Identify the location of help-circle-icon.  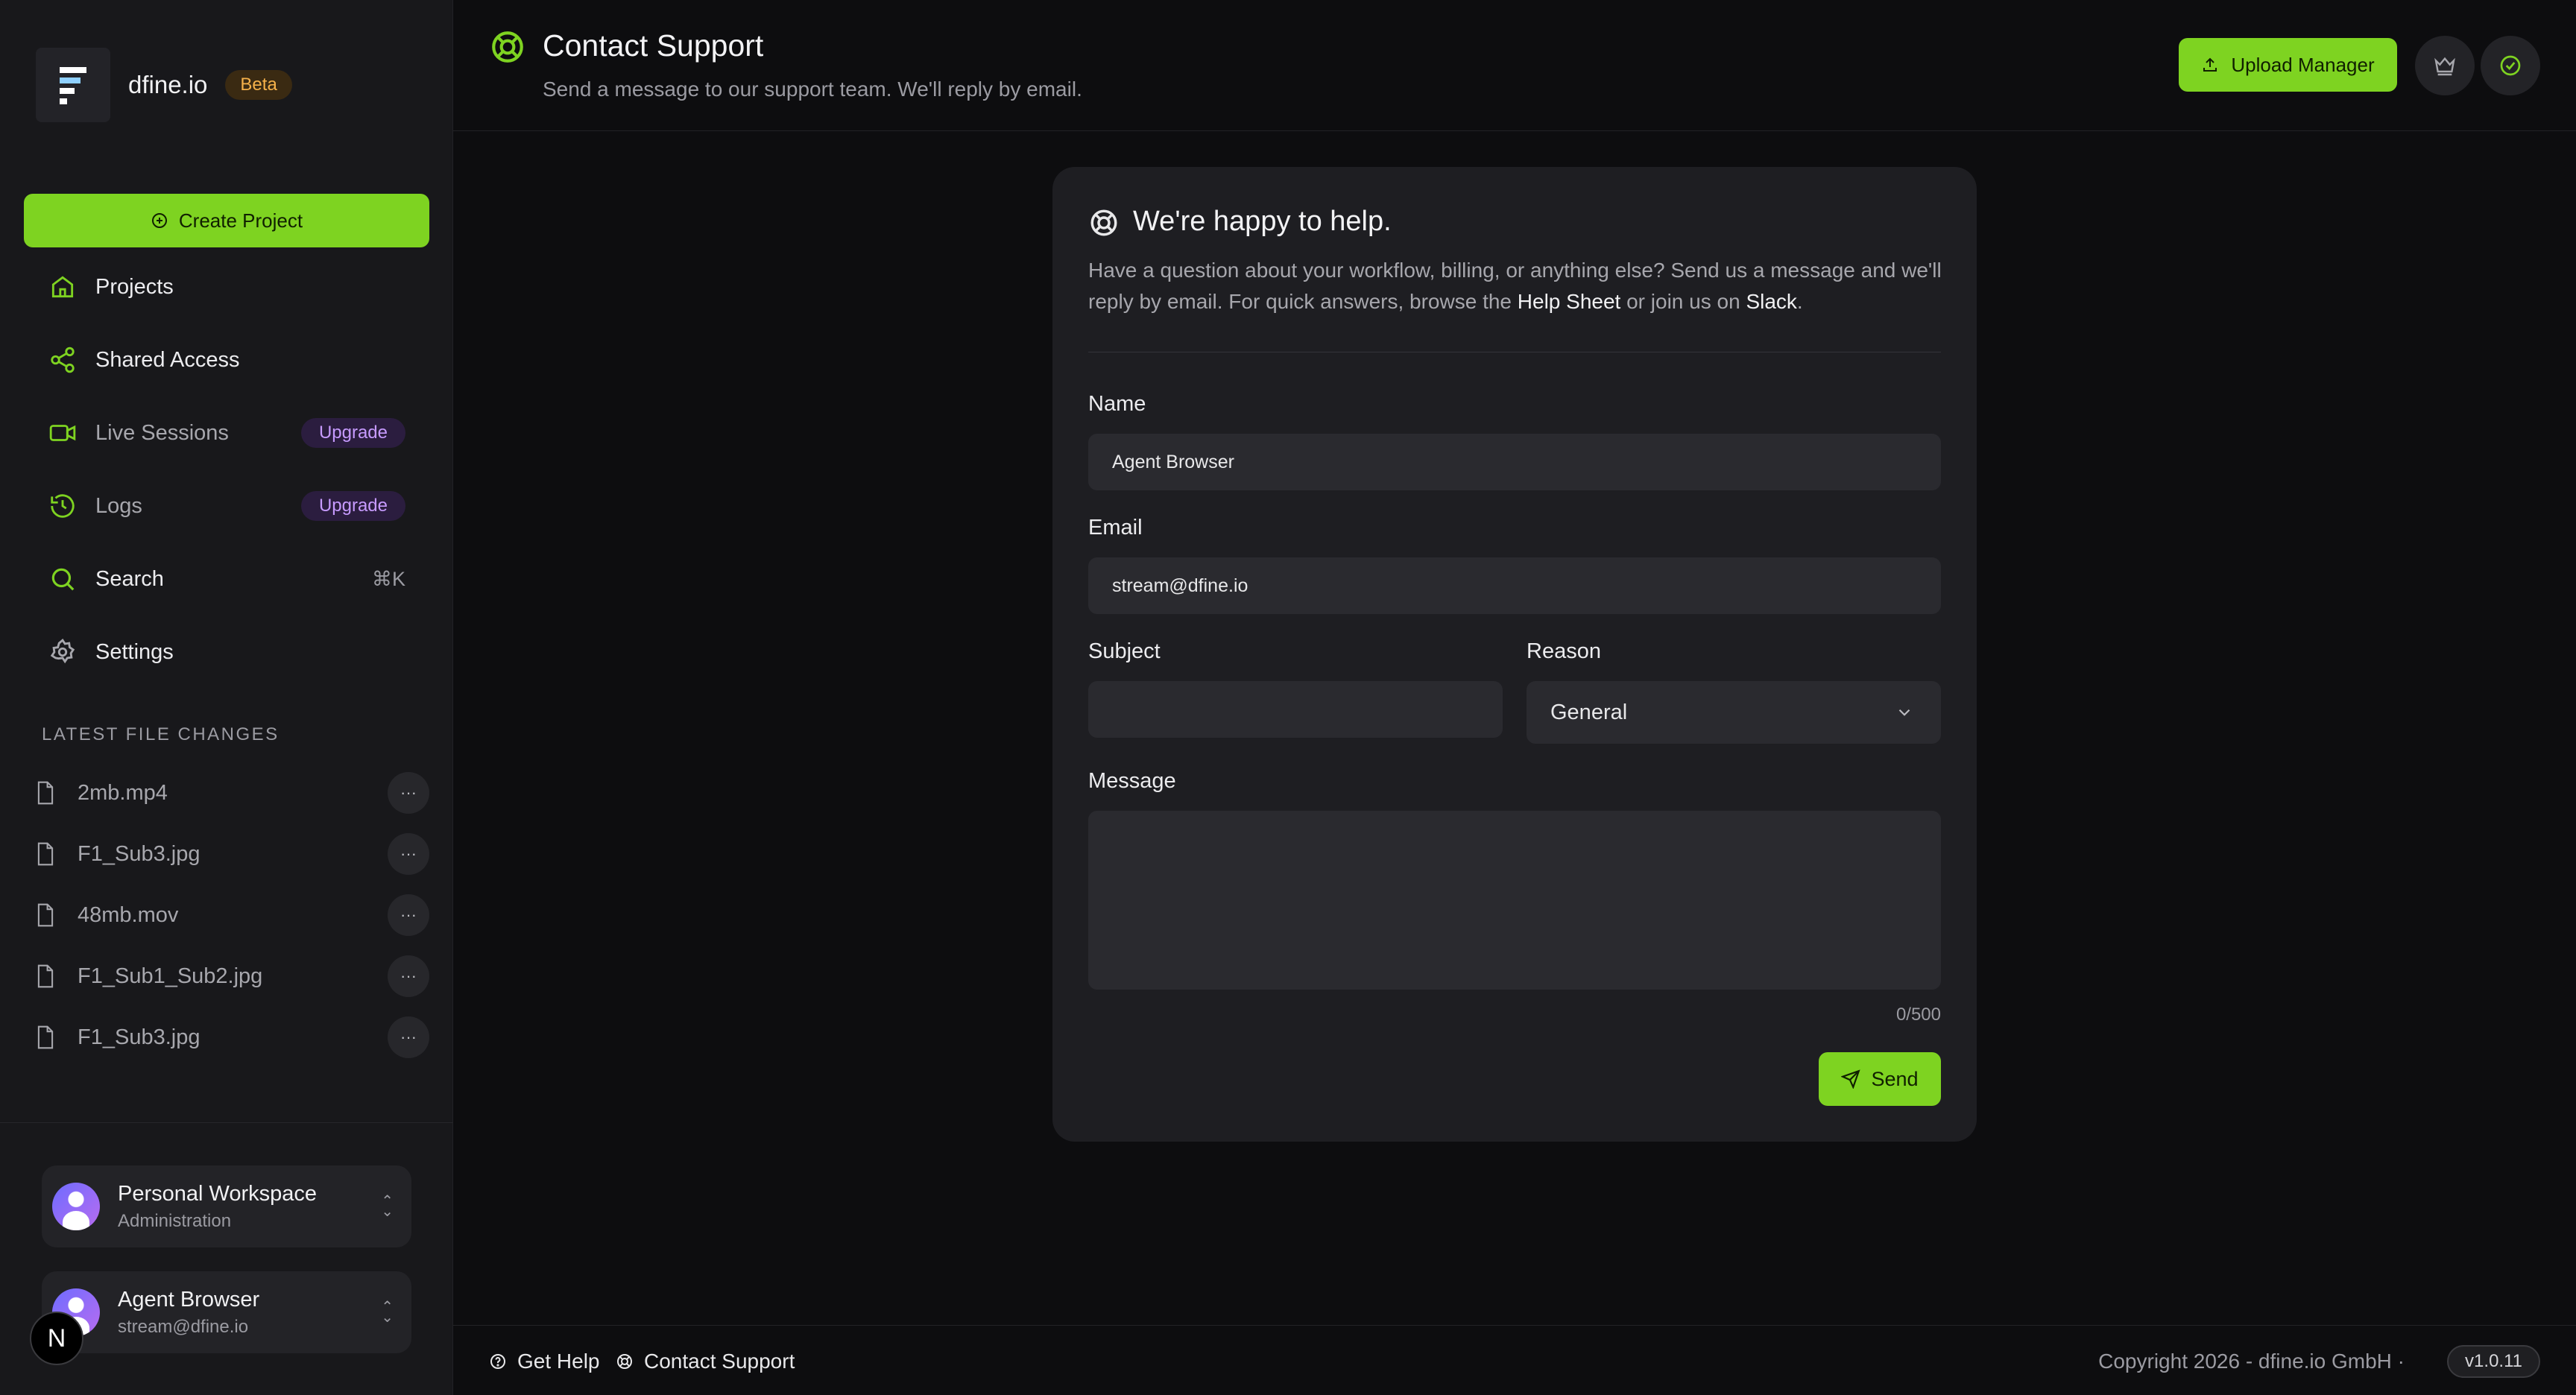
(498, 1362).